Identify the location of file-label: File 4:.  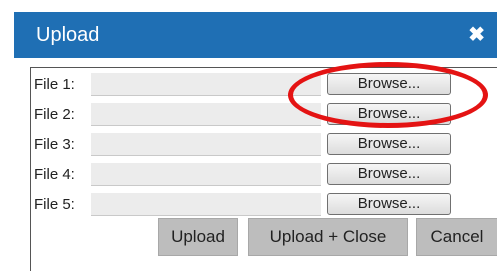
(54, 174).